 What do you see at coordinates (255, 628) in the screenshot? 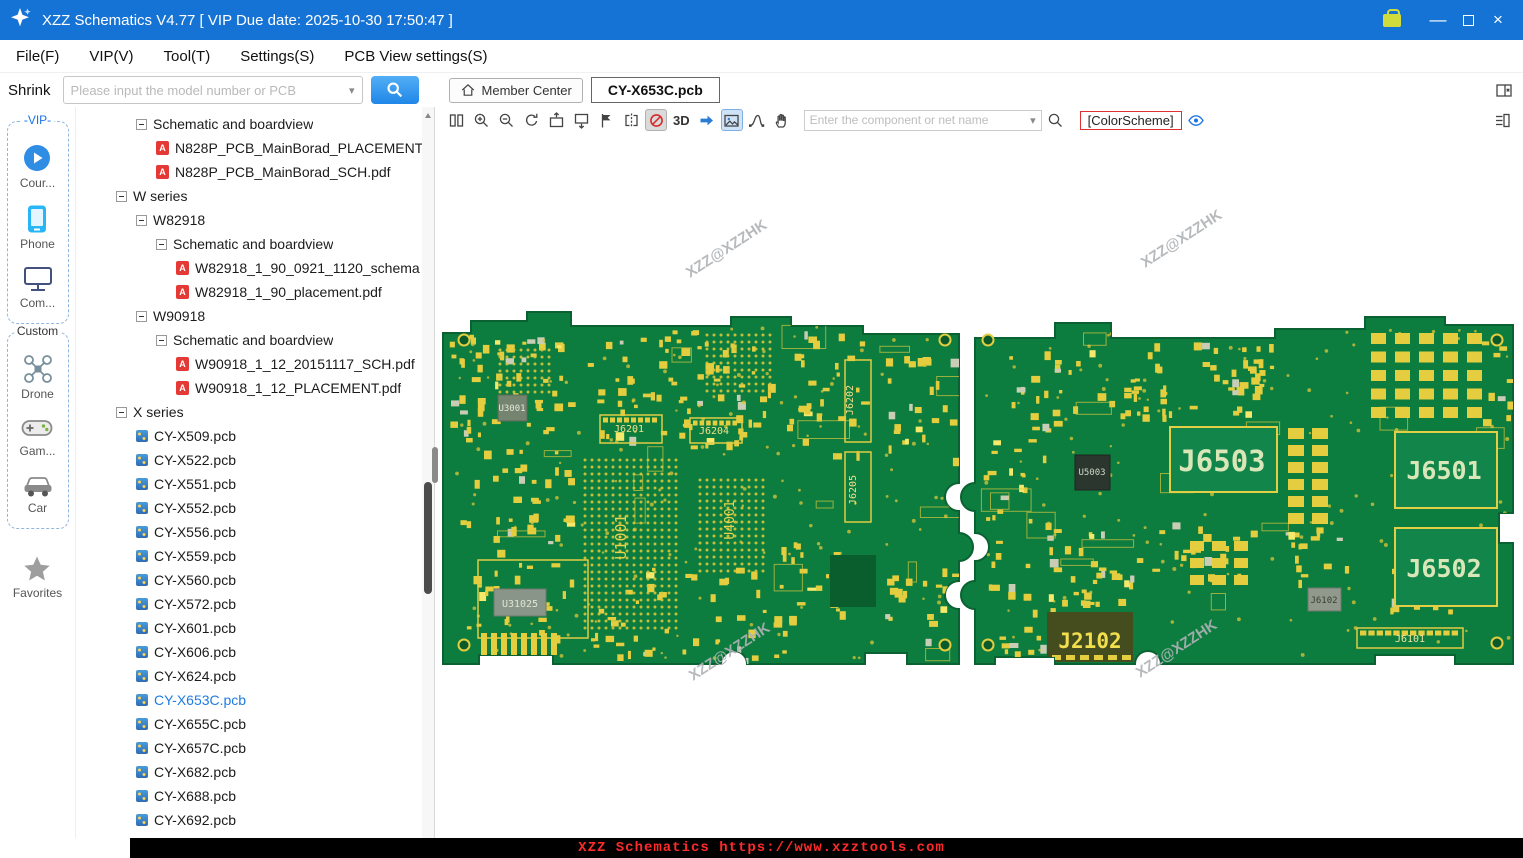
I see `tree-item: CY-X601.pcb` at bounding box center [255, 628].